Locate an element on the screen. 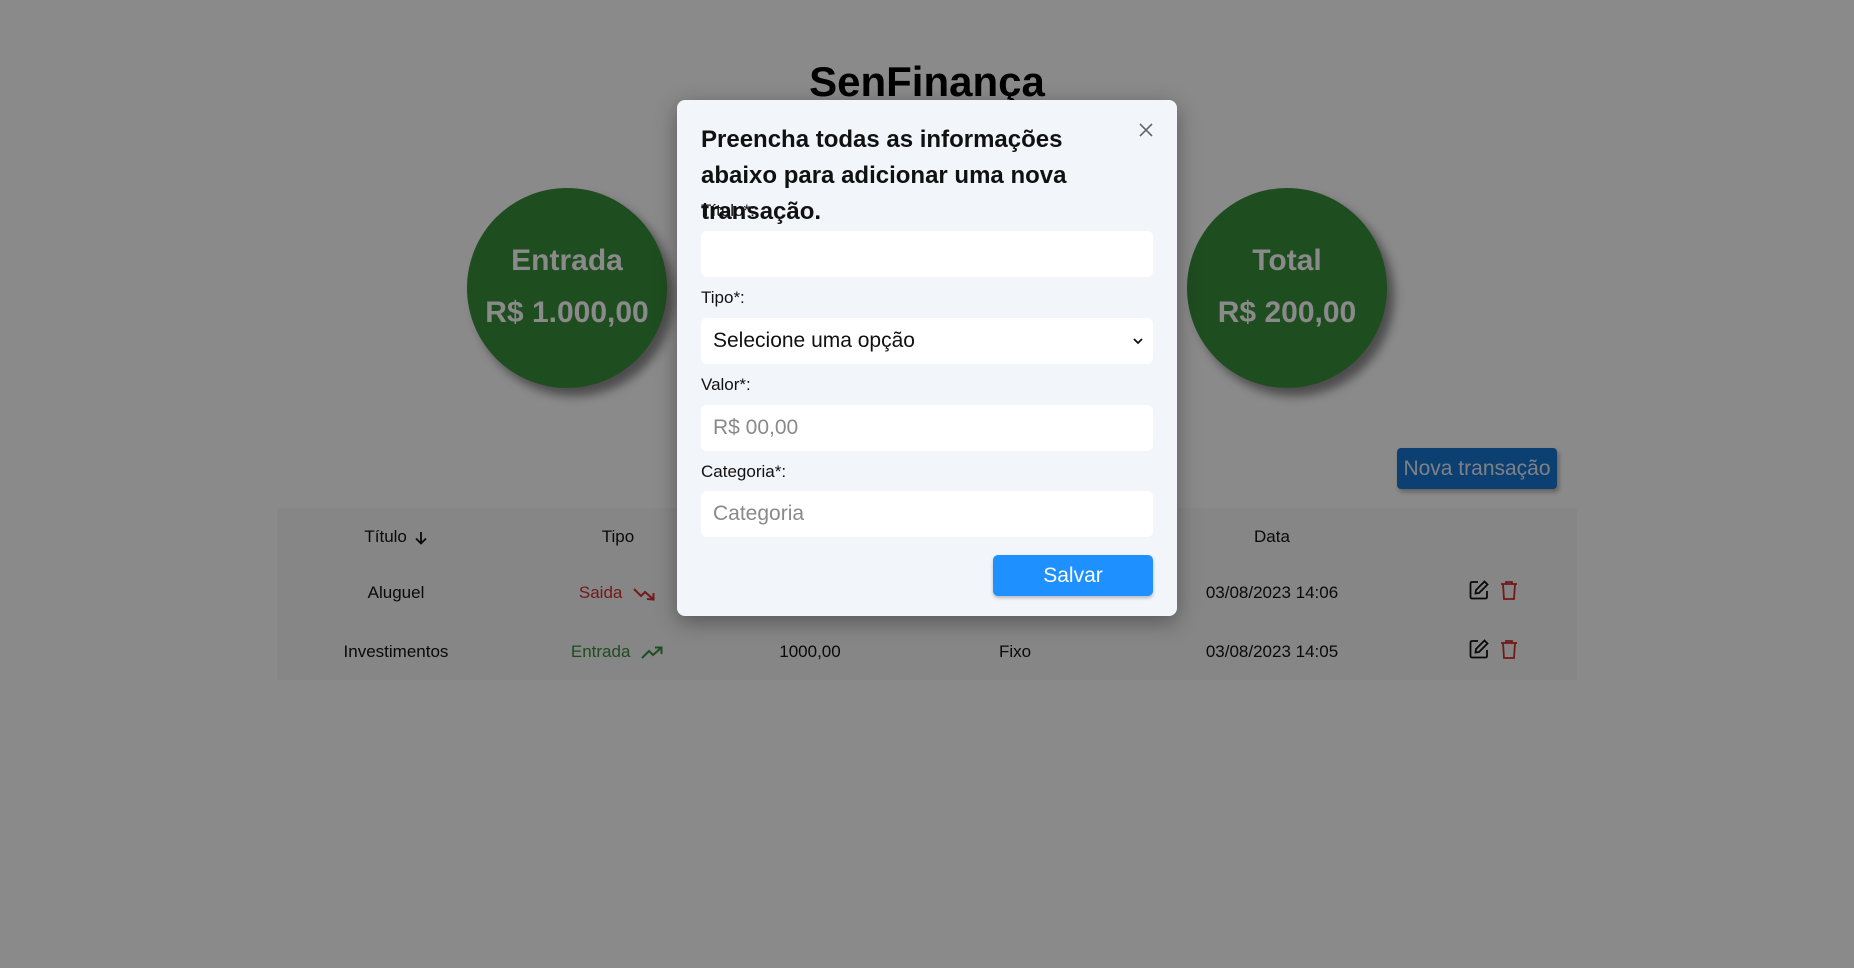  tipo-select-value: Selecione uma opção is located at coordinates (814, 340).